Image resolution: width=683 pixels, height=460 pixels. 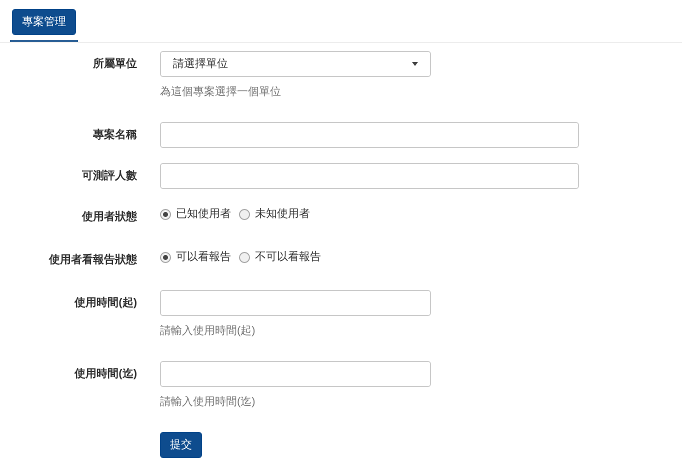 What do you see at coordinates (115, 135) in the screenshot?
I see `field-label: 專案名稱` at bounding box center [115, 135].